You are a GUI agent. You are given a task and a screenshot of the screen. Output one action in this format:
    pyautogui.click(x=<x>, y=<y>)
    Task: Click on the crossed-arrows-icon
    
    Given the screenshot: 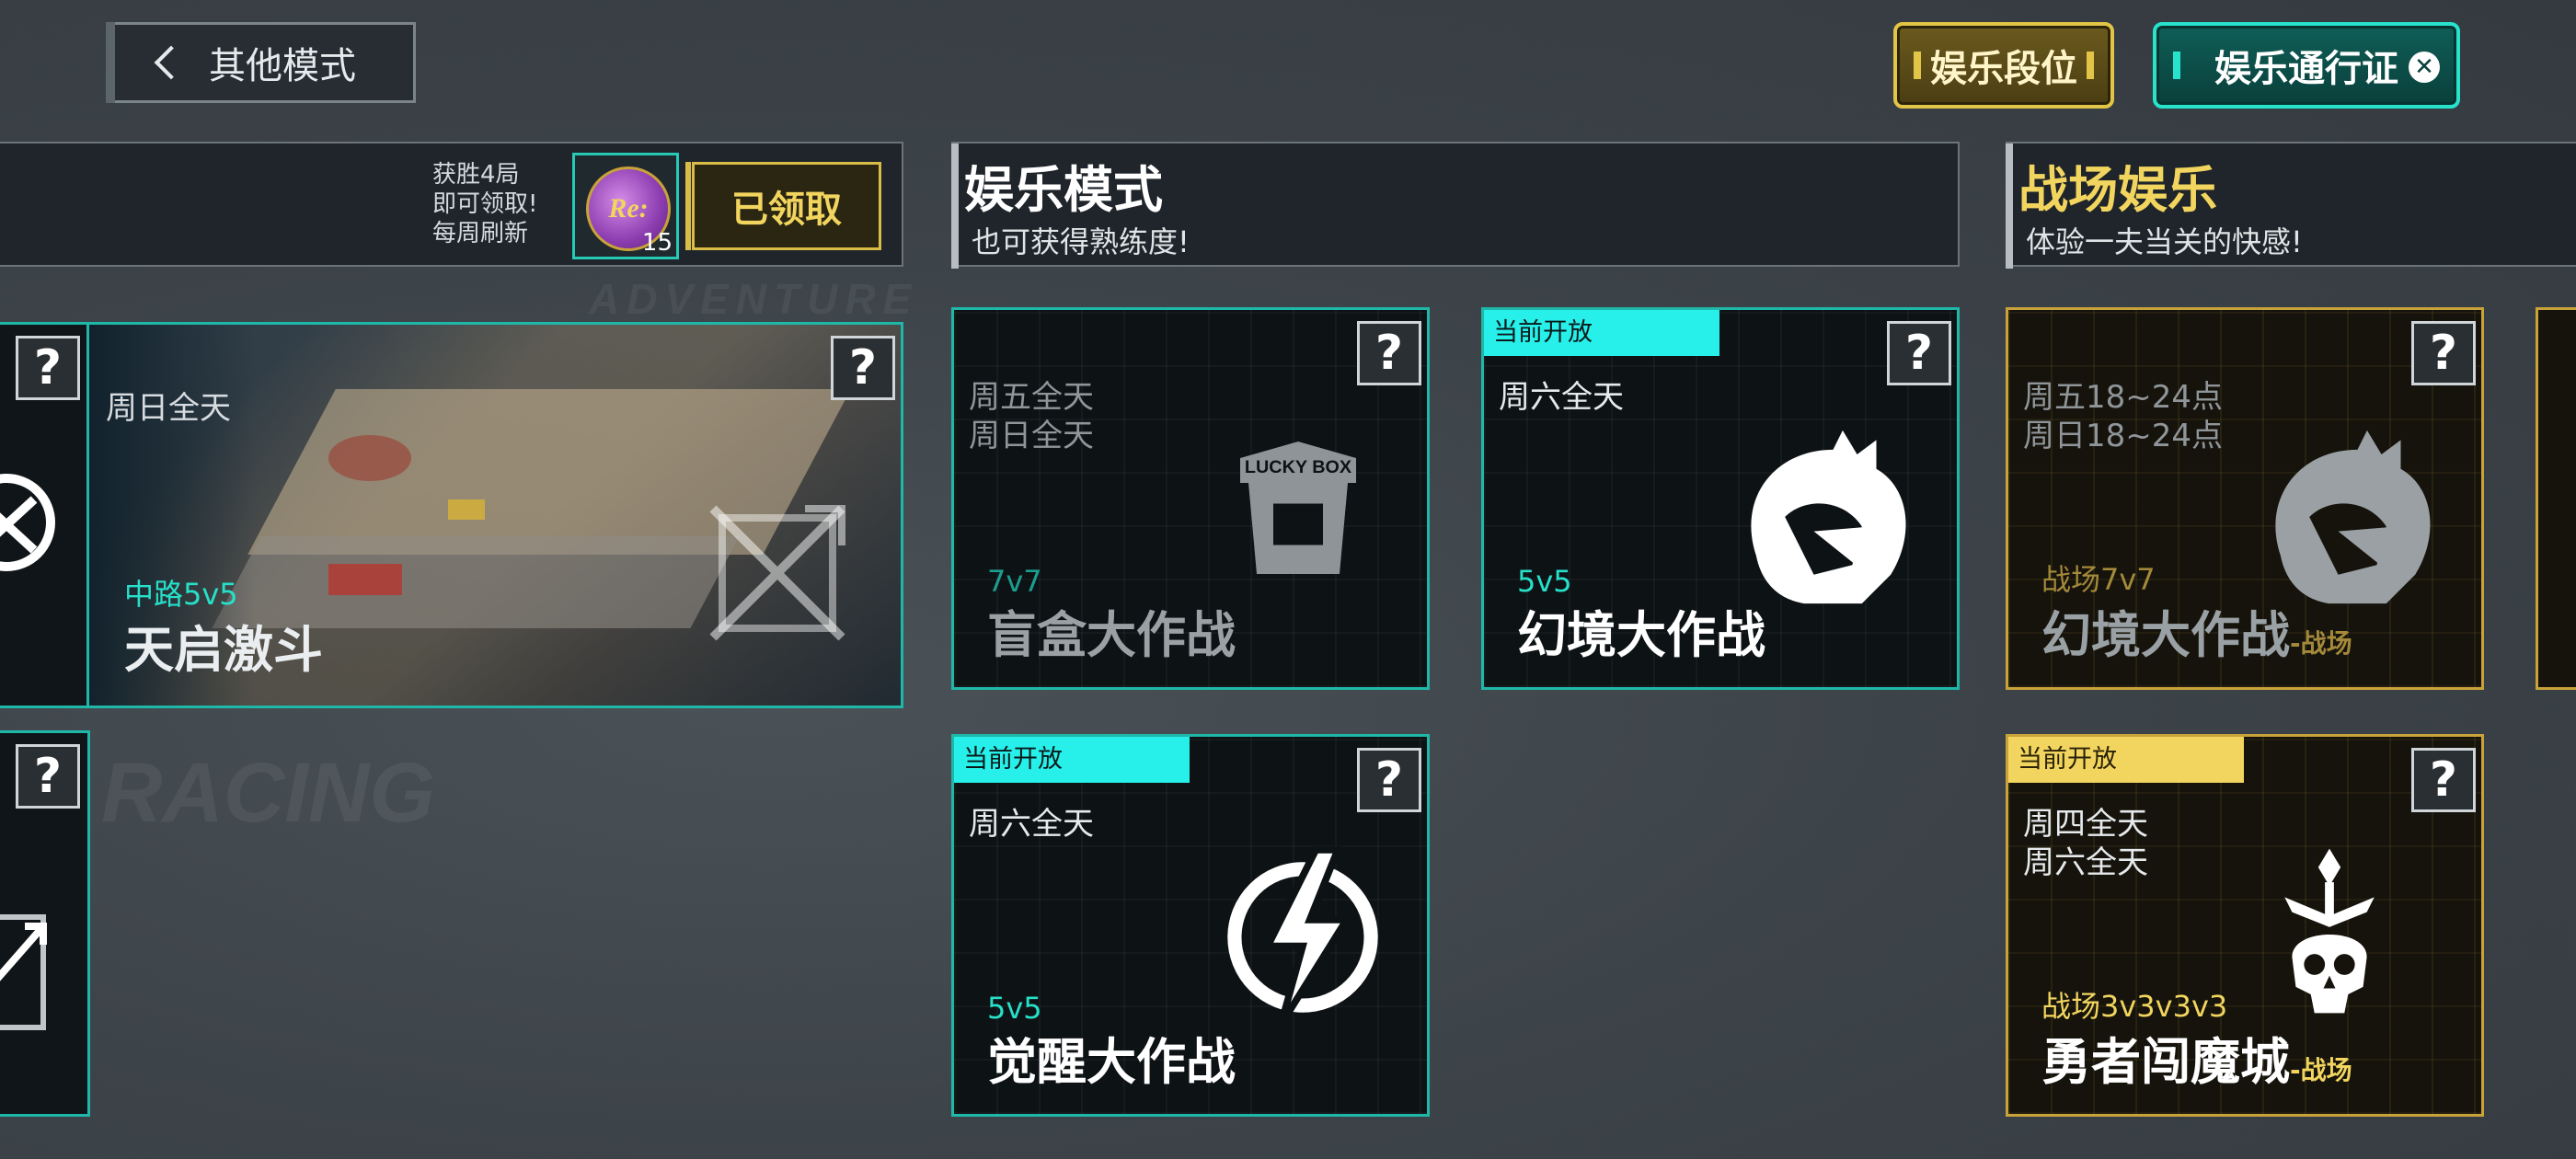 What is the action you would take?
    pyautogui.click(x=777, y=573)
    